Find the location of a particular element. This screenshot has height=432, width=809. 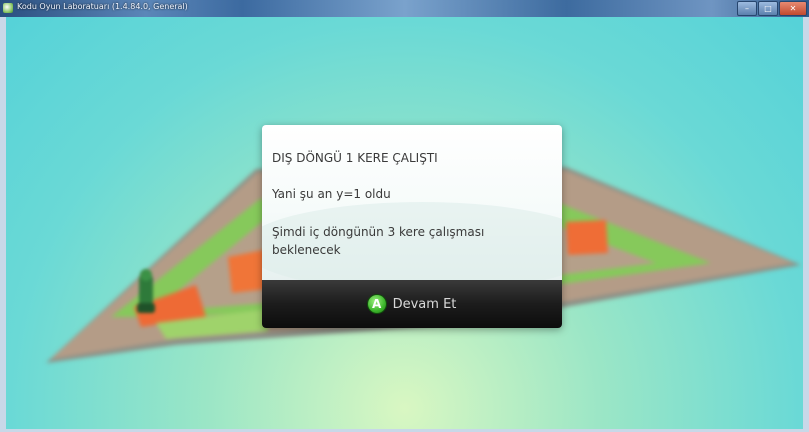

a-button-icon: A is located at coordinates (376, 304).